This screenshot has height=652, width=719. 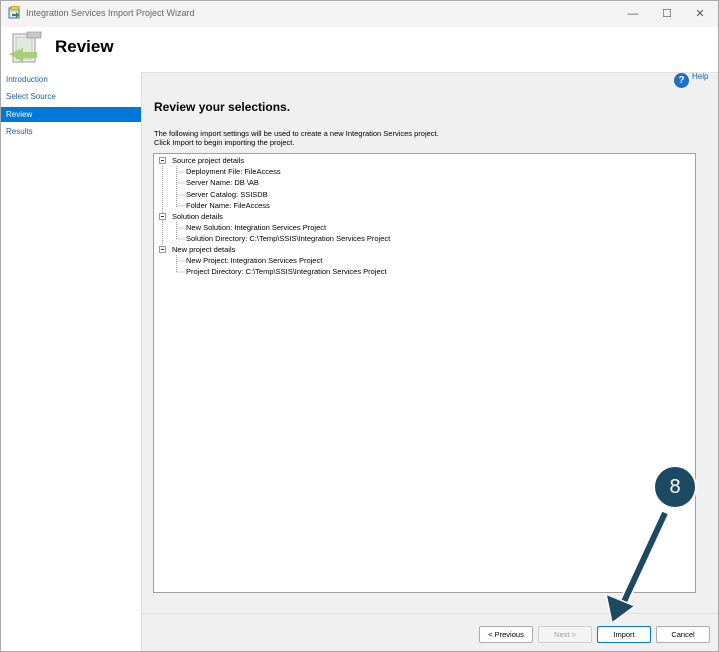 I want to click on step-callout-badge: 8, so click(x=675, y=487).